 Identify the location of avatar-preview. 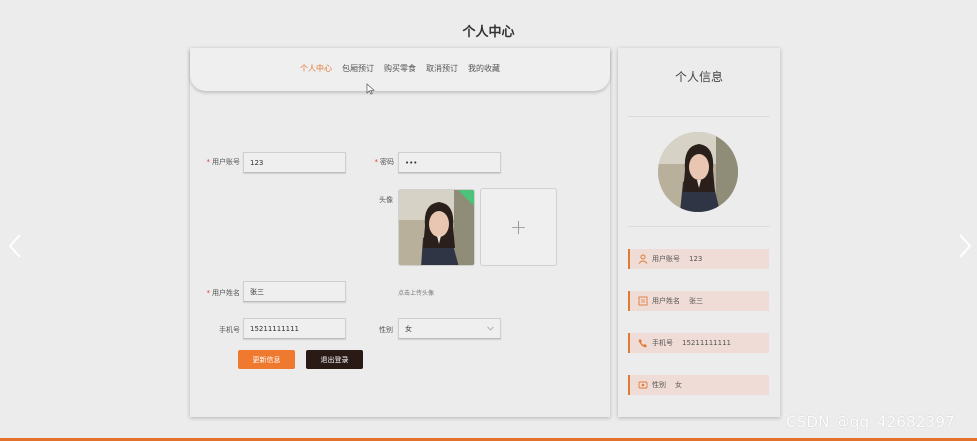
(436, 227).